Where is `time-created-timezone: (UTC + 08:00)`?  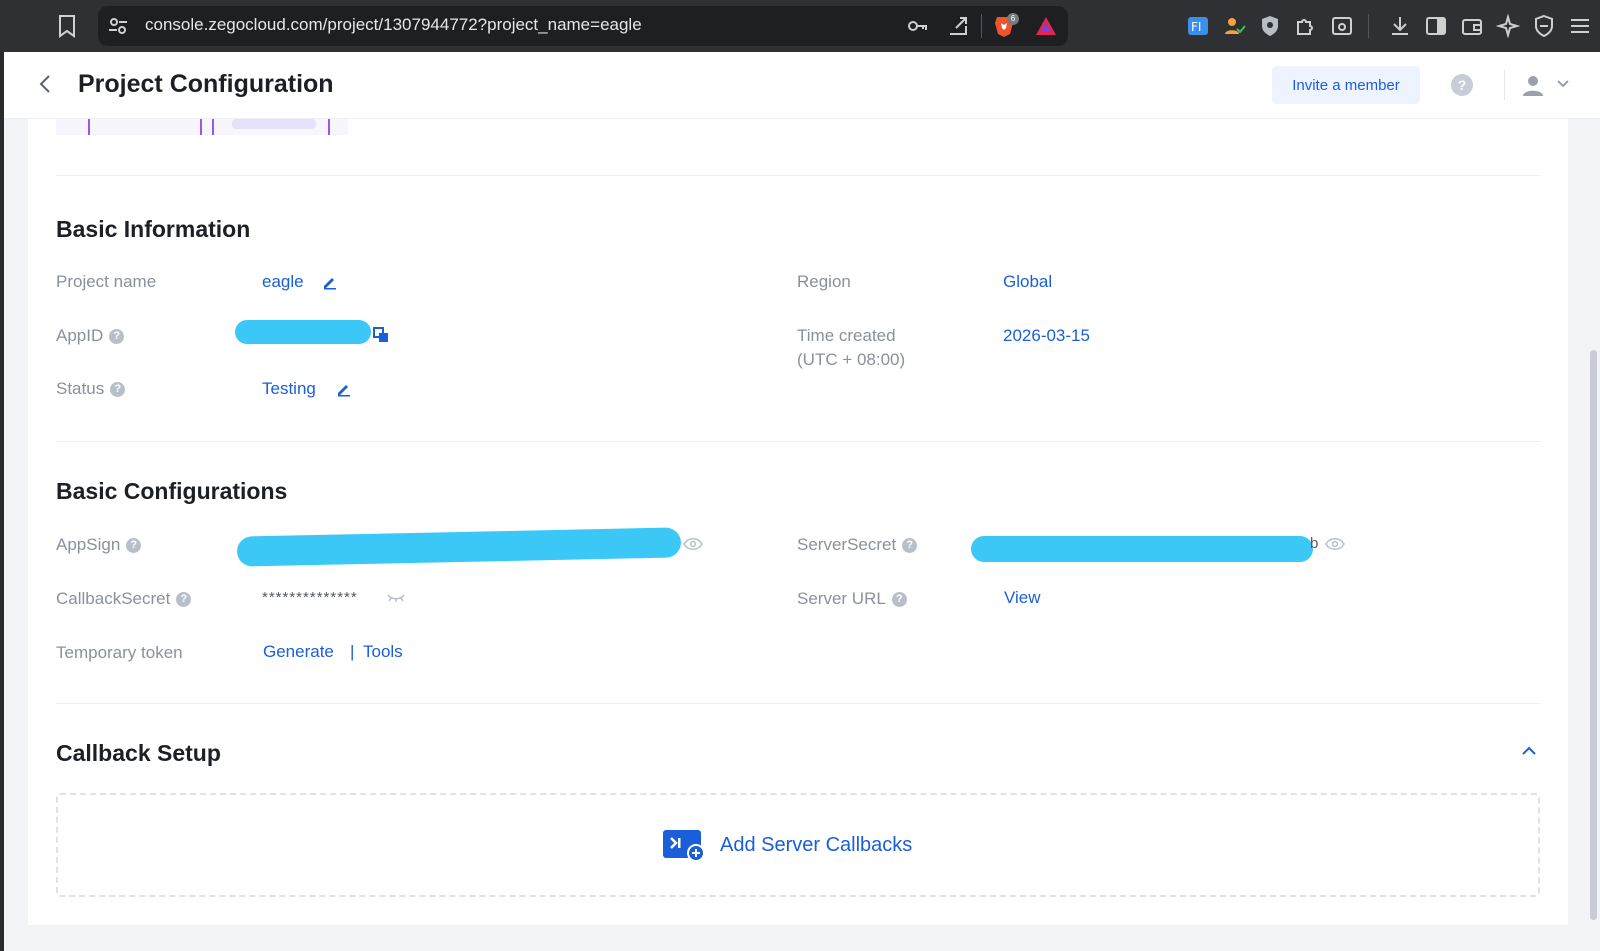 time-created-timezone: (UTC + 08:00) is located at coordinates (851, 359).